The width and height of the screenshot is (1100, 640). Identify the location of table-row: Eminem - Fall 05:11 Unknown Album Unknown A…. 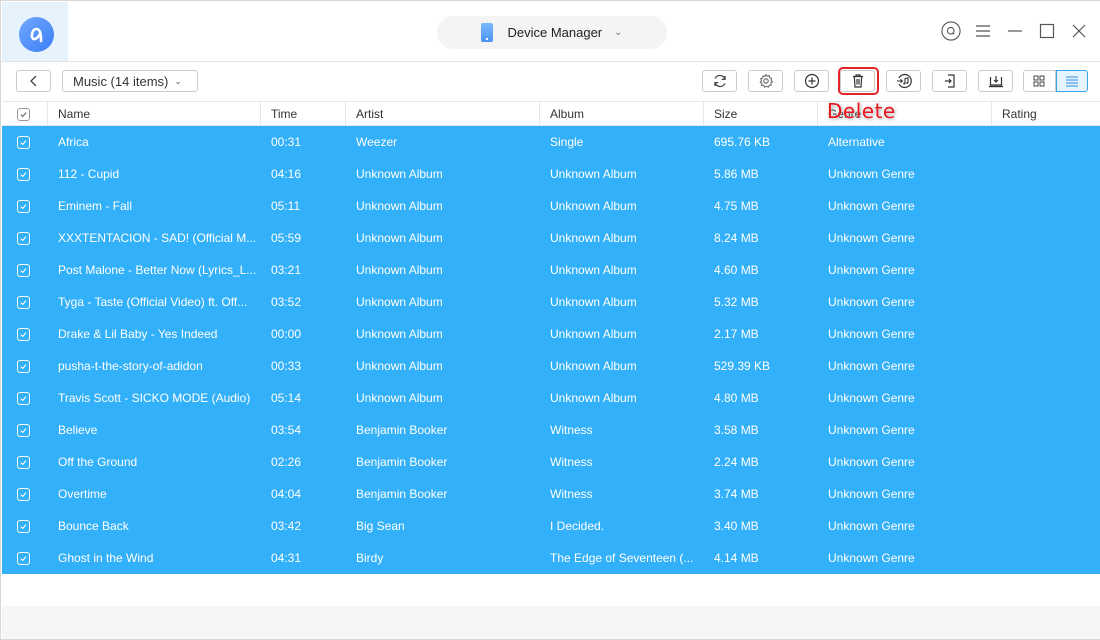
(551, 206).